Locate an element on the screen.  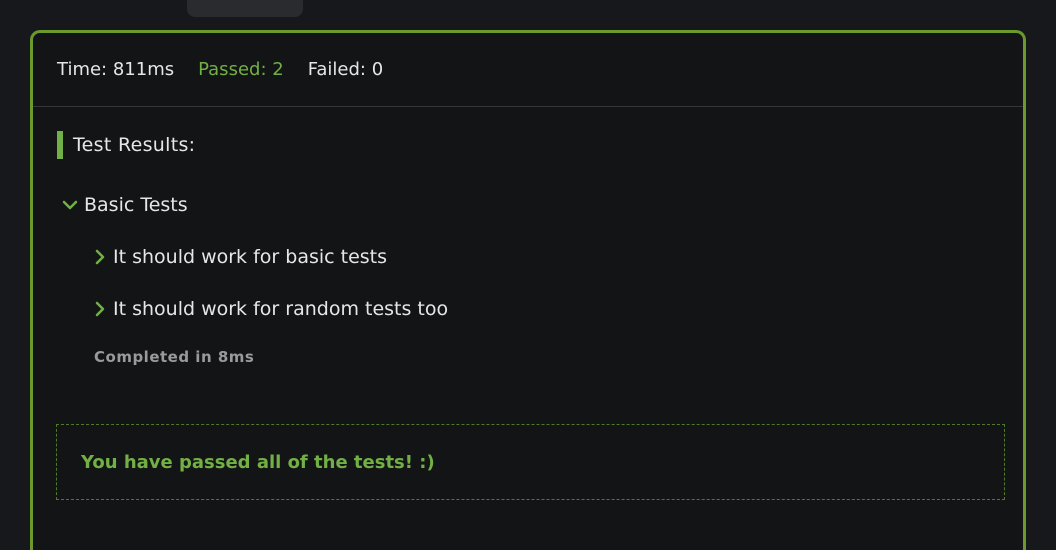
test-item-random: It should work for random tests too is located at coordinates (270, 309).